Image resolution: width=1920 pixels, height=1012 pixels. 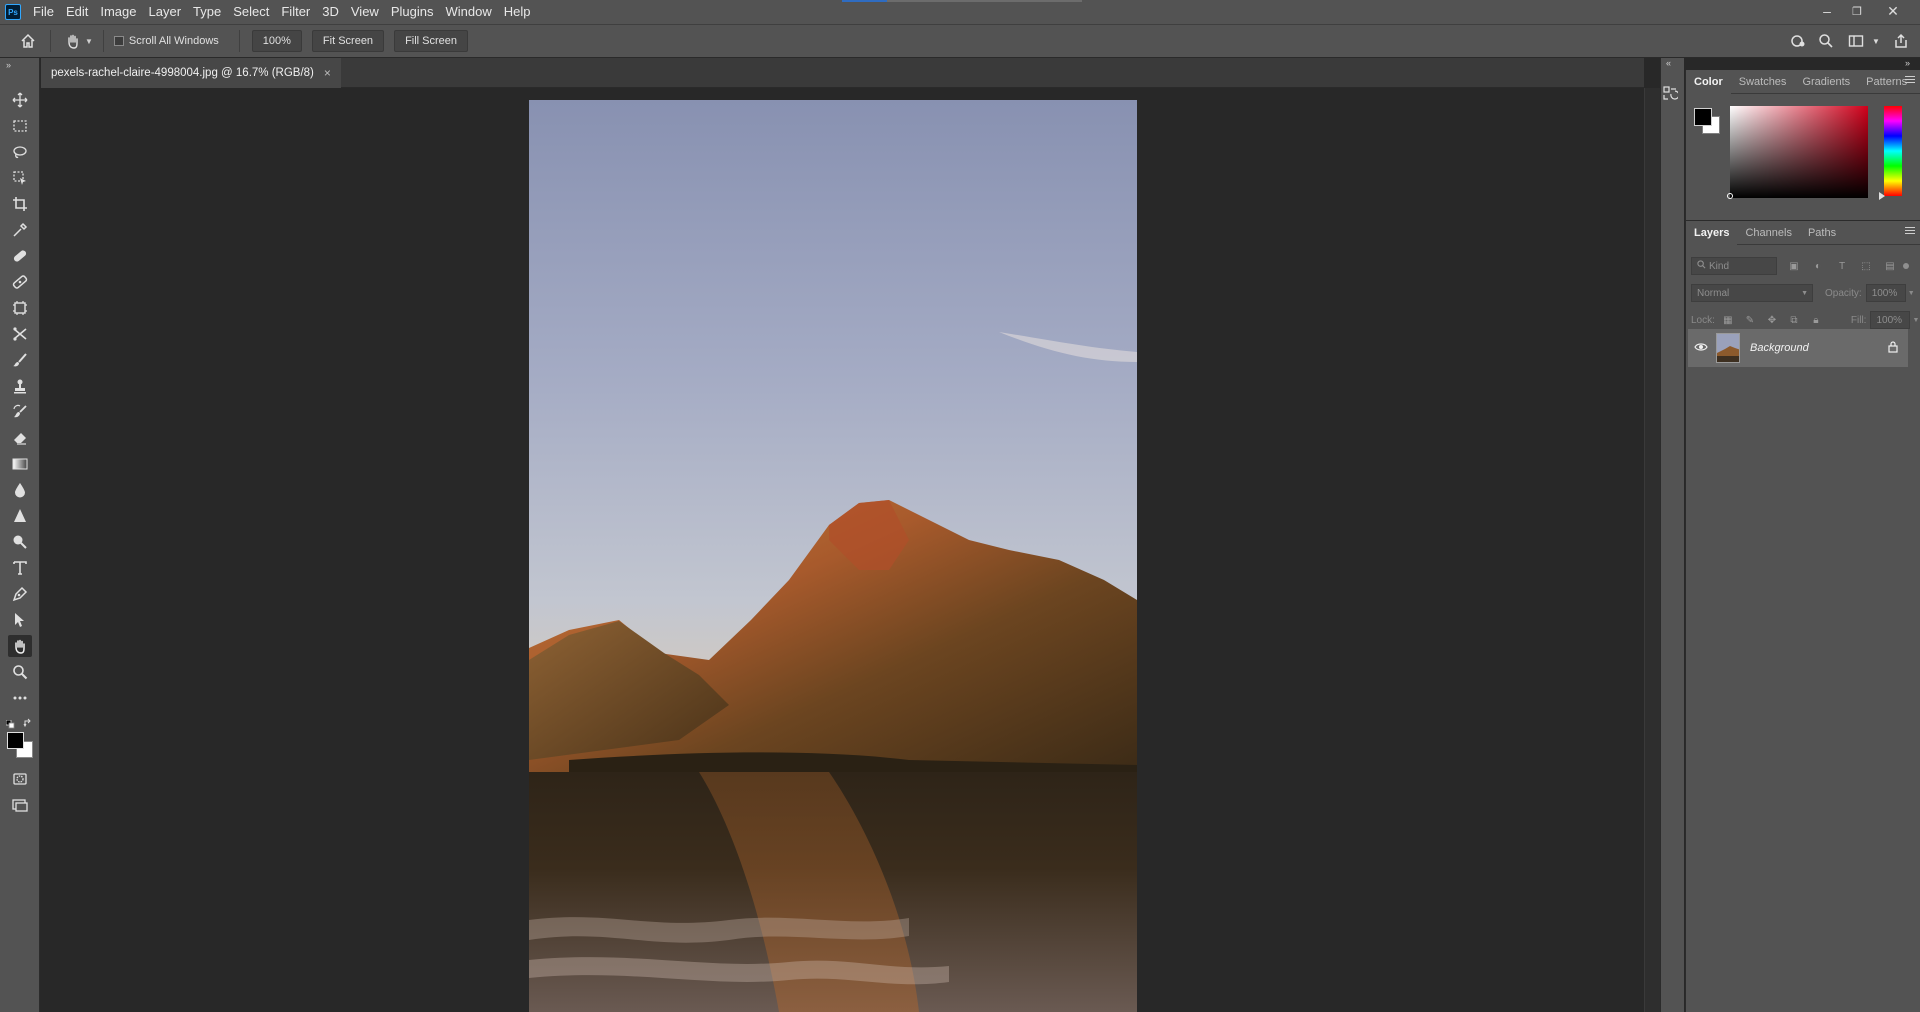 I want to click on menu-plugins: Plugins, so click(x=412, y=12).